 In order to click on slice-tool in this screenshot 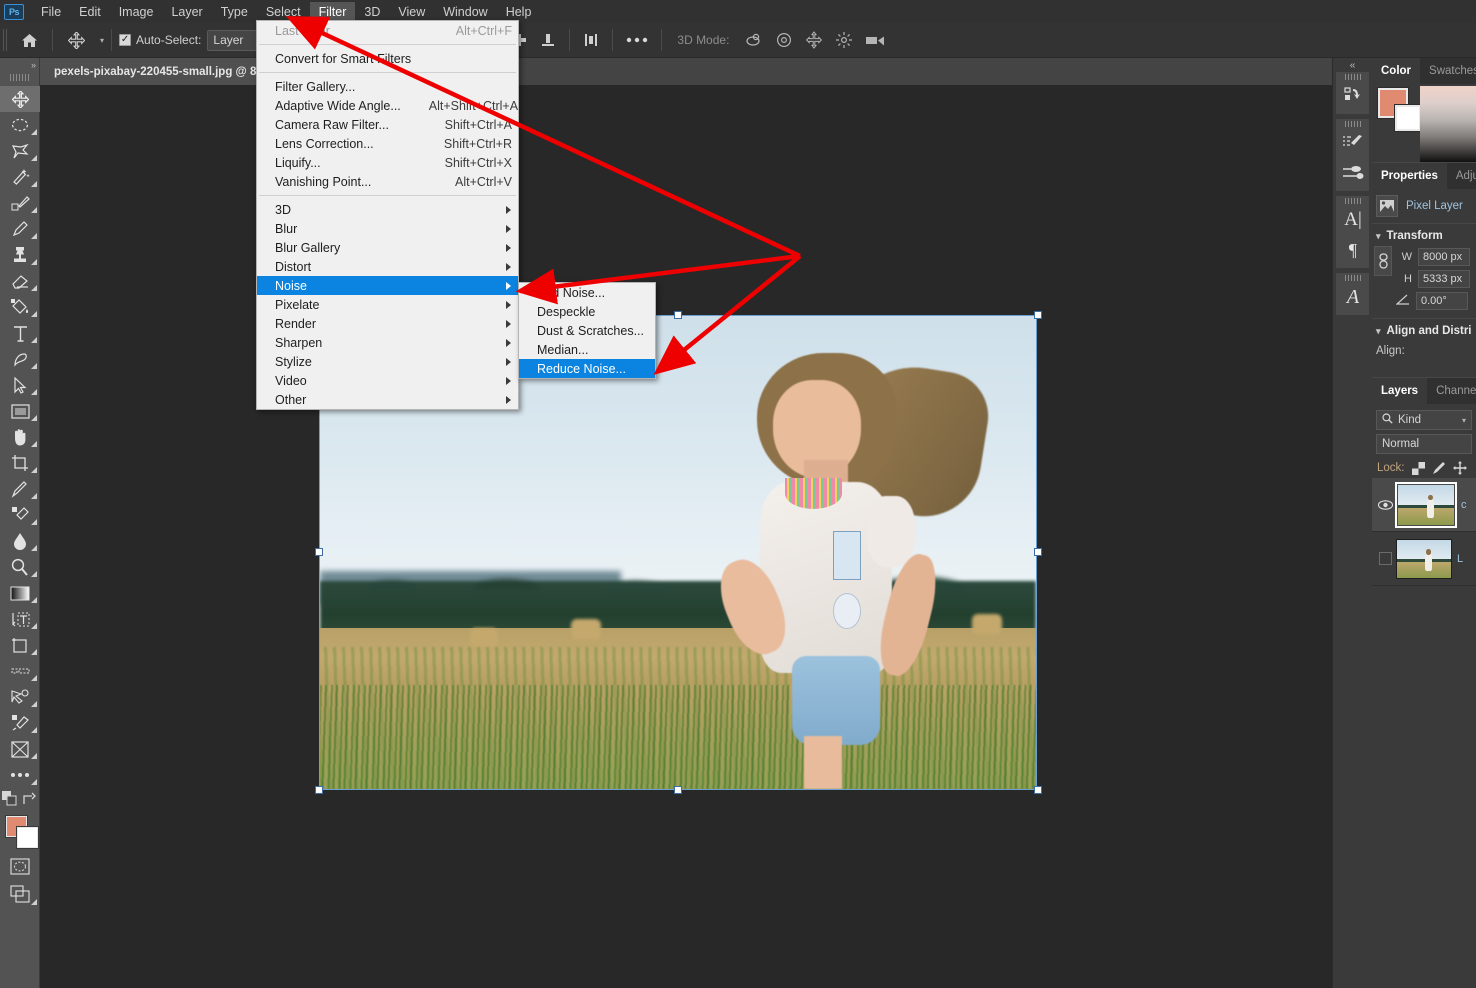, I will do `click(20, 671)`.